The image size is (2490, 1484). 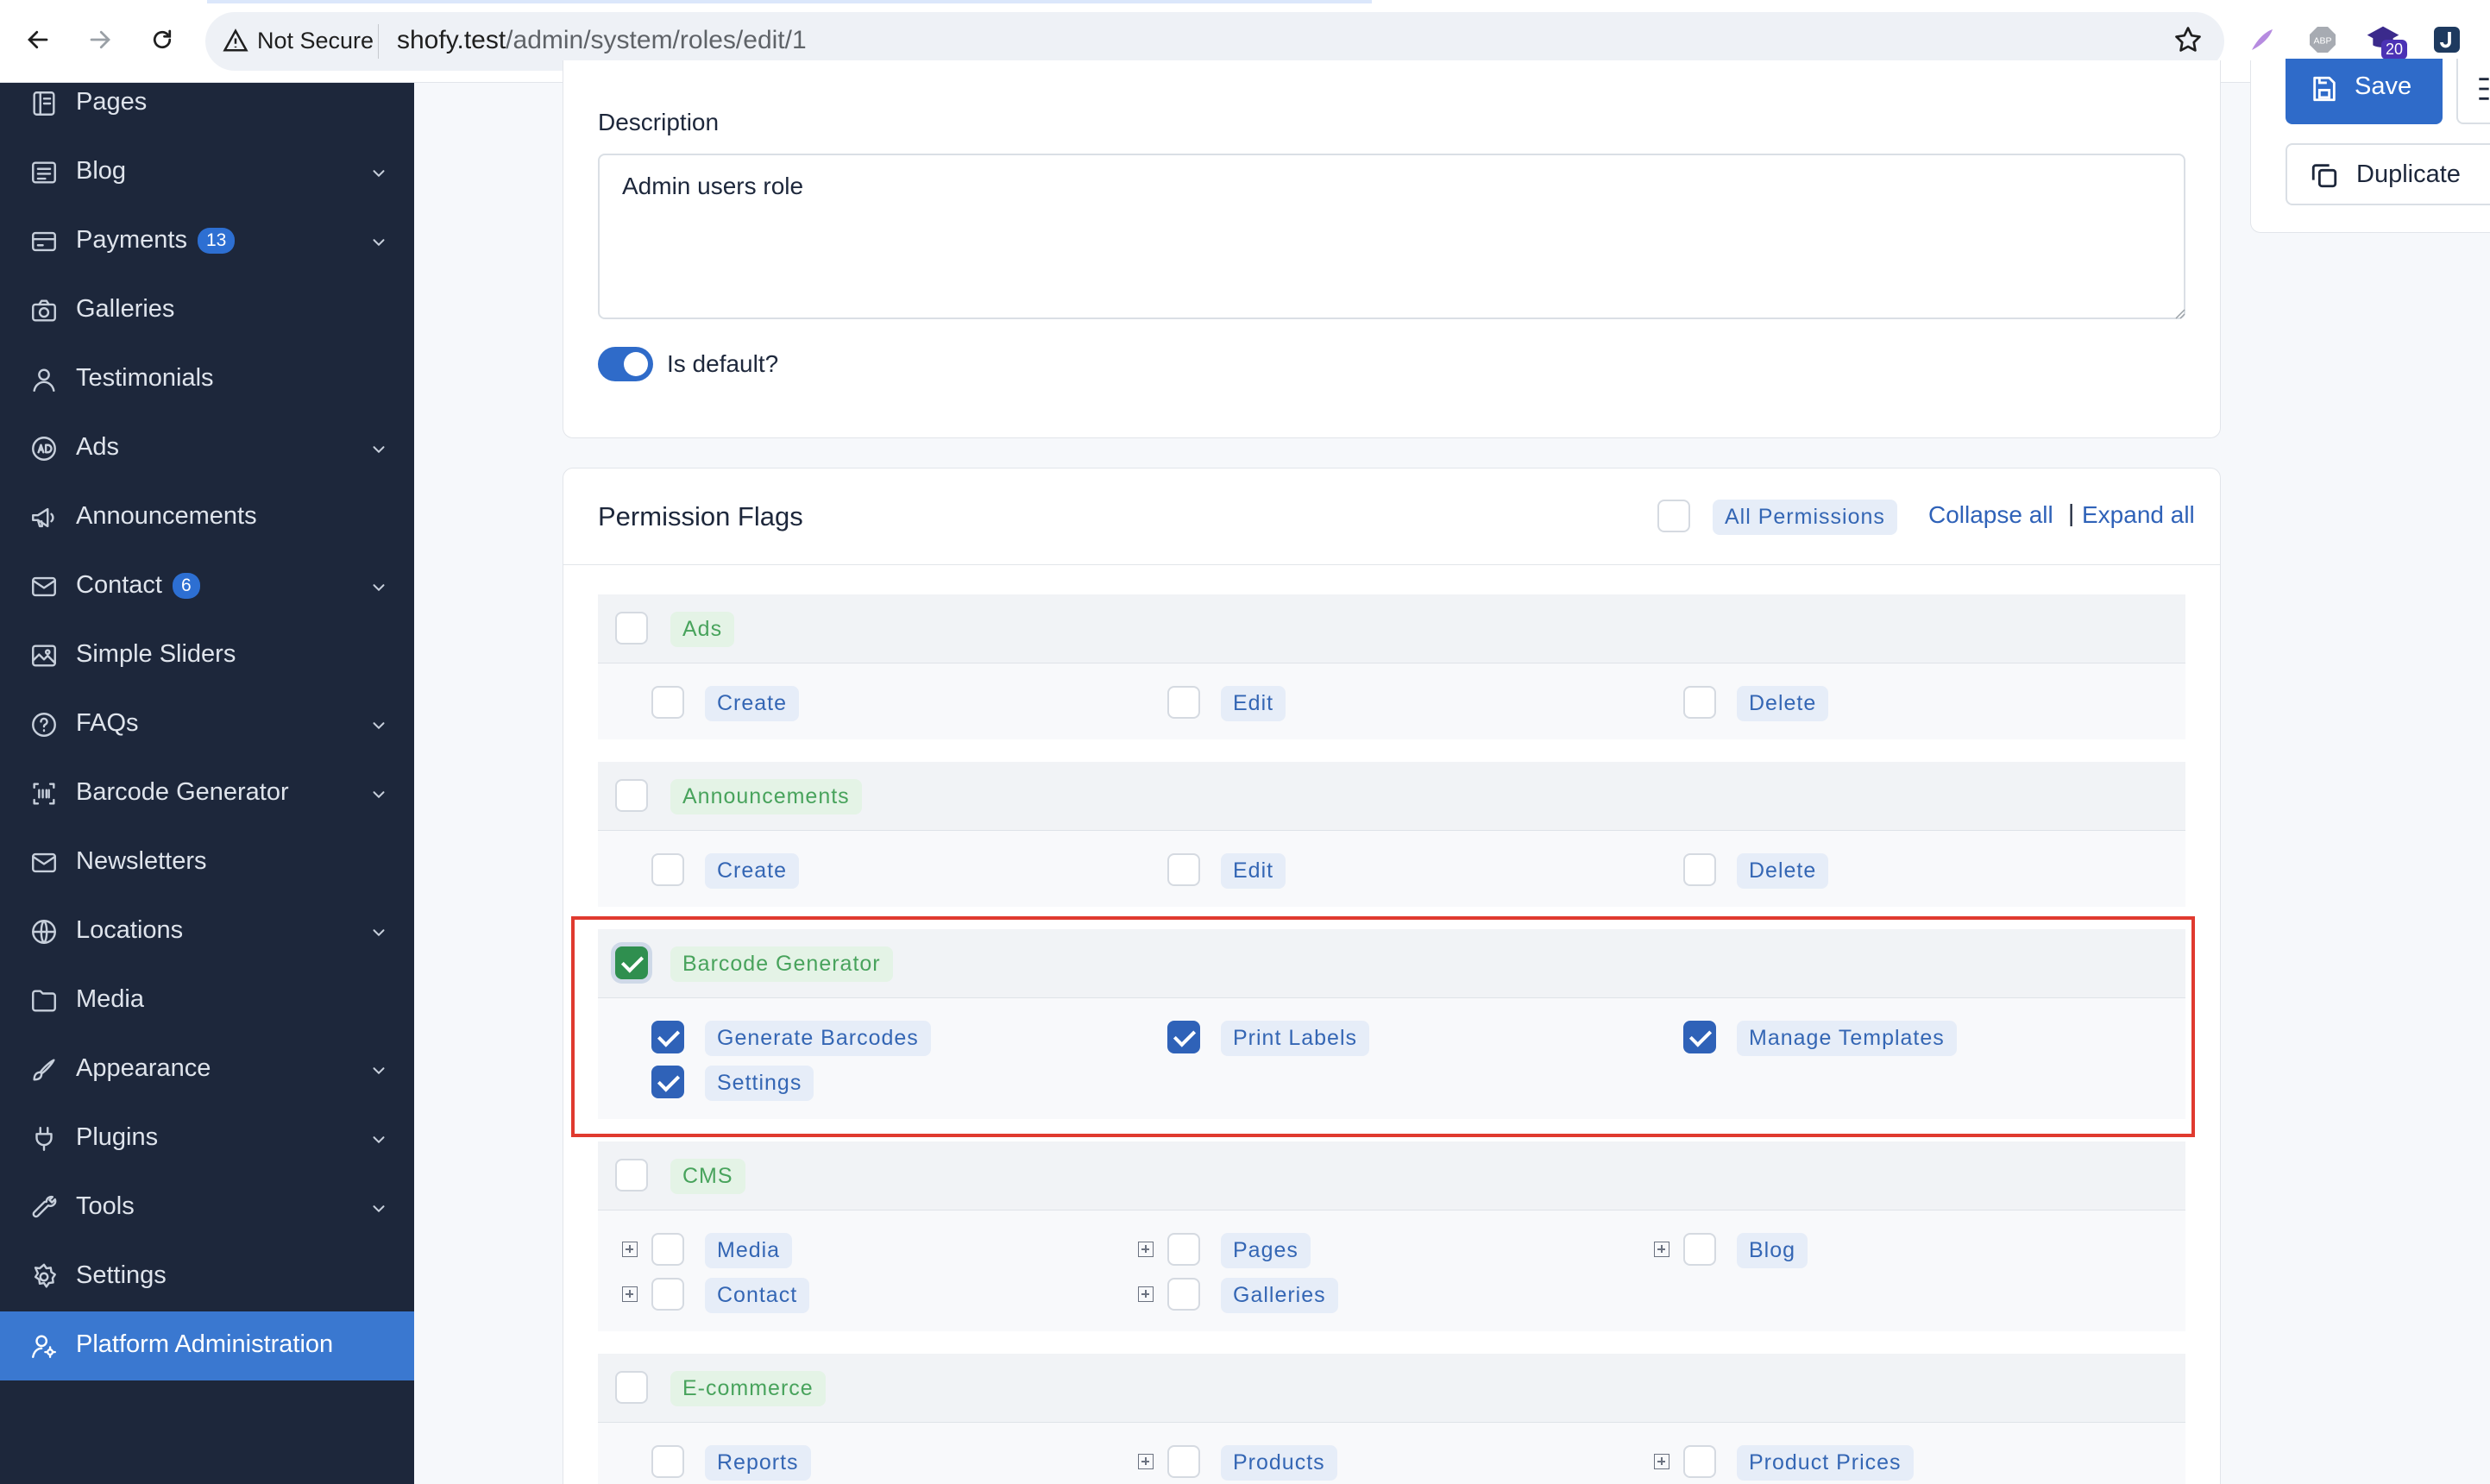 What do you see at coordinates (207, 1207) in the screenshot?
I see `sidebar-item-tools: Tools` at bounding box center [207, 1207].